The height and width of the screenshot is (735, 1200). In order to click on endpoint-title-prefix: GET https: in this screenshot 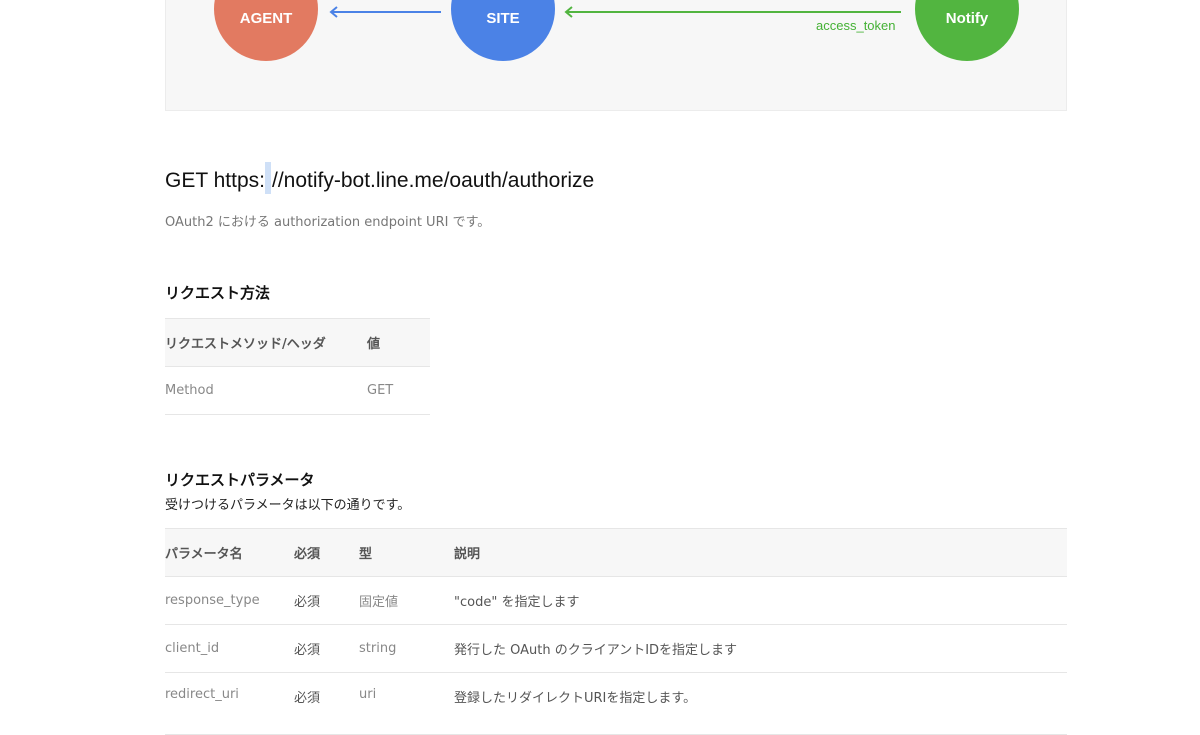, I will do `click(215, 180)`.